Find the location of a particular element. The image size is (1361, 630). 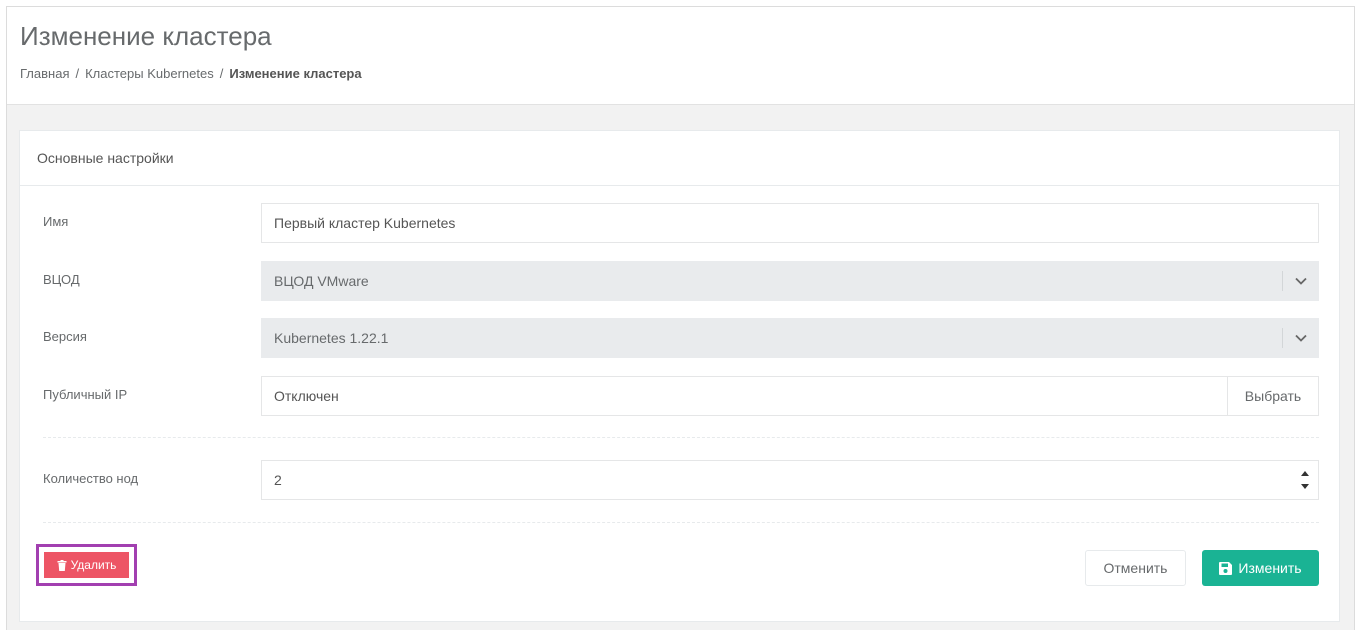

version-select: Kubernetes 1.22.1 is located at coordinates (790, 338).